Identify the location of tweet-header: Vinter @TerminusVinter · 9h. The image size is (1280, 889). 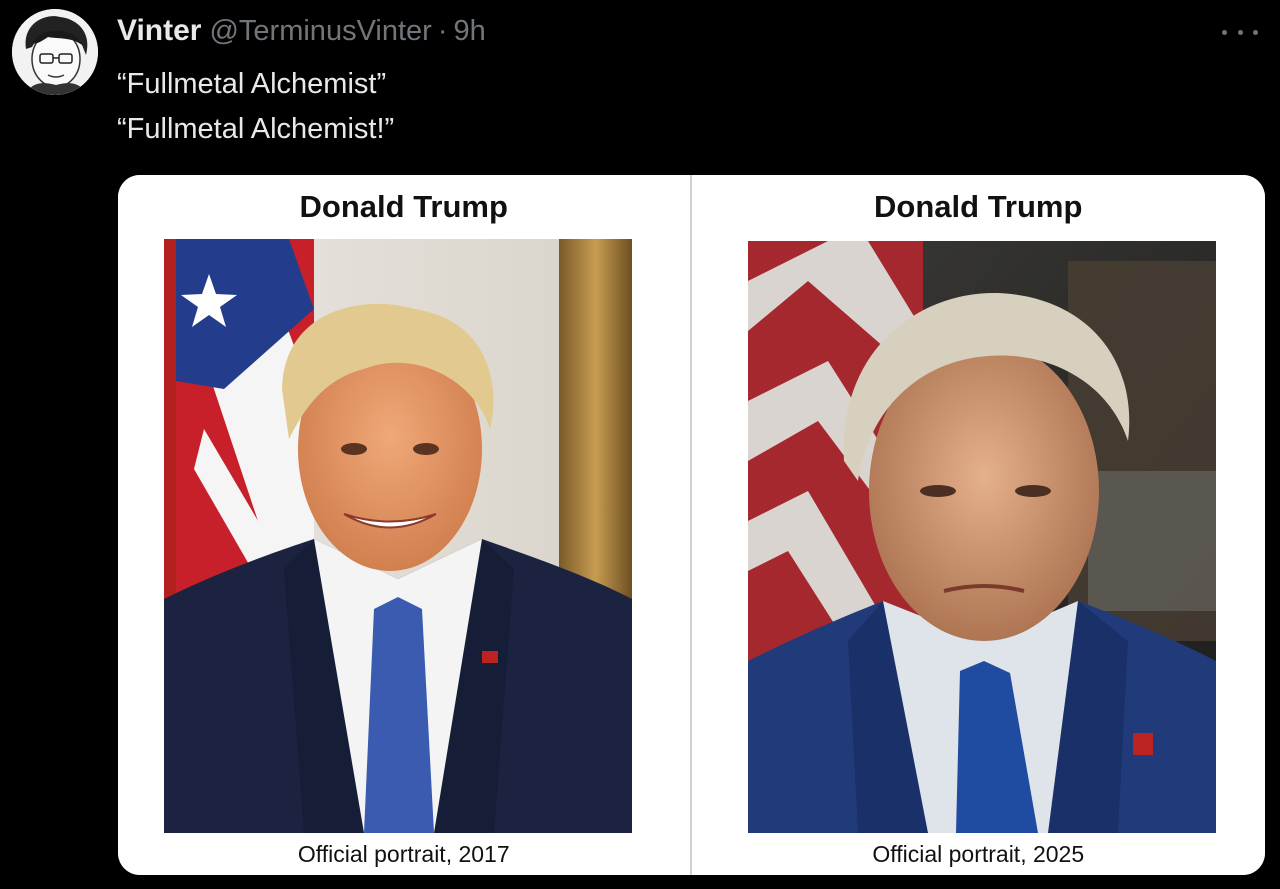
(301, 32).